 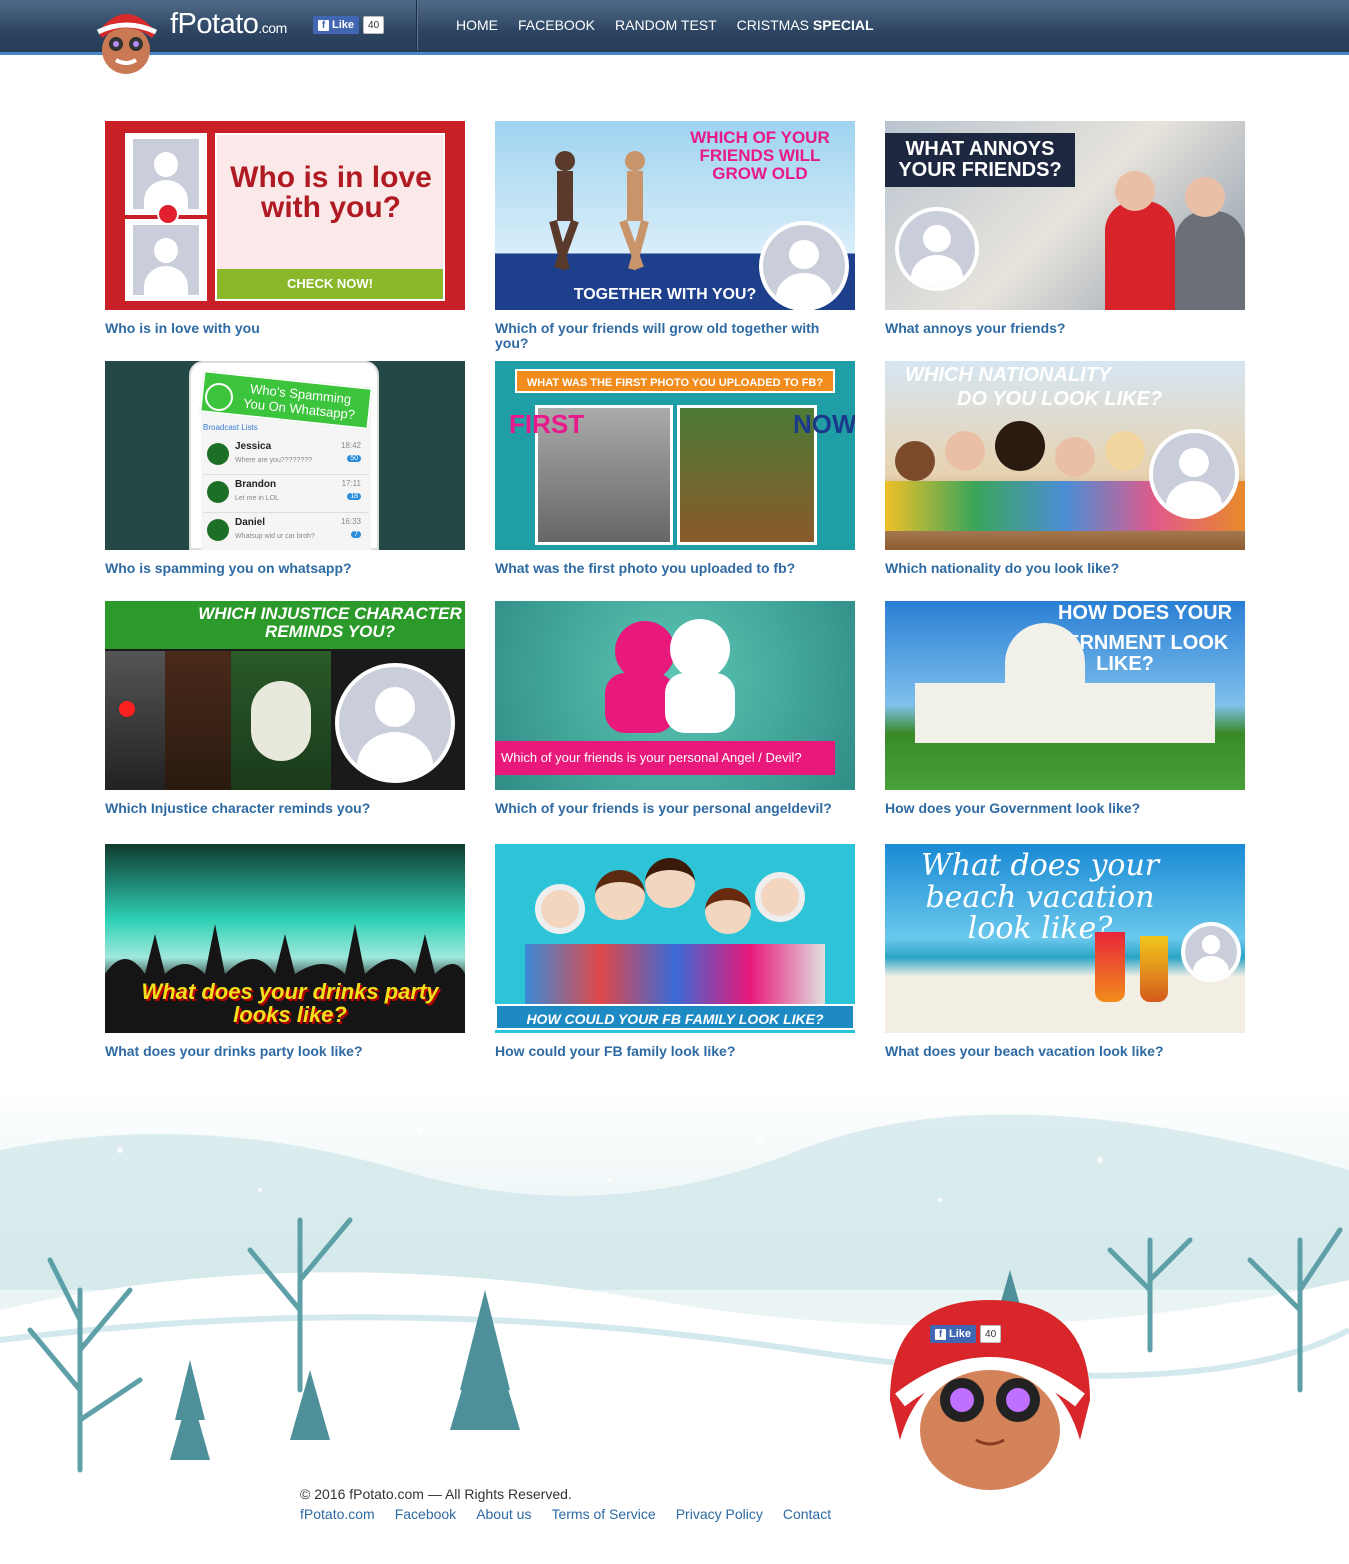 I want to click on footer-link-contact: Contact, so click(x=807, y=1514).